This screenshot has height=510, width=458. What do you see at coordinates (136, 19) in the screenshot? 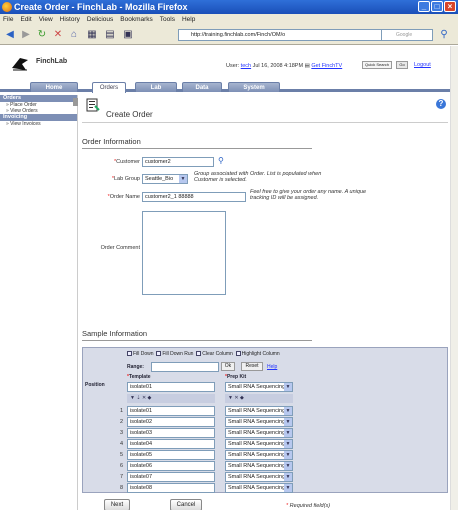
I see `menu-bookmarks: Bookmarks` at bounding box center [136, 19].